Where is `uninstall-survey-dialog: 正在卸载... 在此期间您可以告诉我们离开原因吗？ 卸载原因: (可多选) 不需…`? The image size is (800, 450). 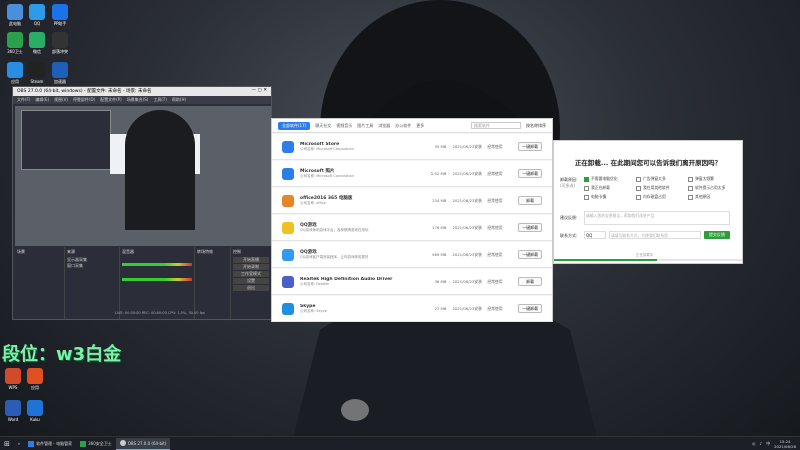 uninstall-survey-dialog: 正在卸载... 在此期间您可以告诉我们离开原因吗？ 卸载原因: (可多选) 不需… is located at coordinates (648, 202).